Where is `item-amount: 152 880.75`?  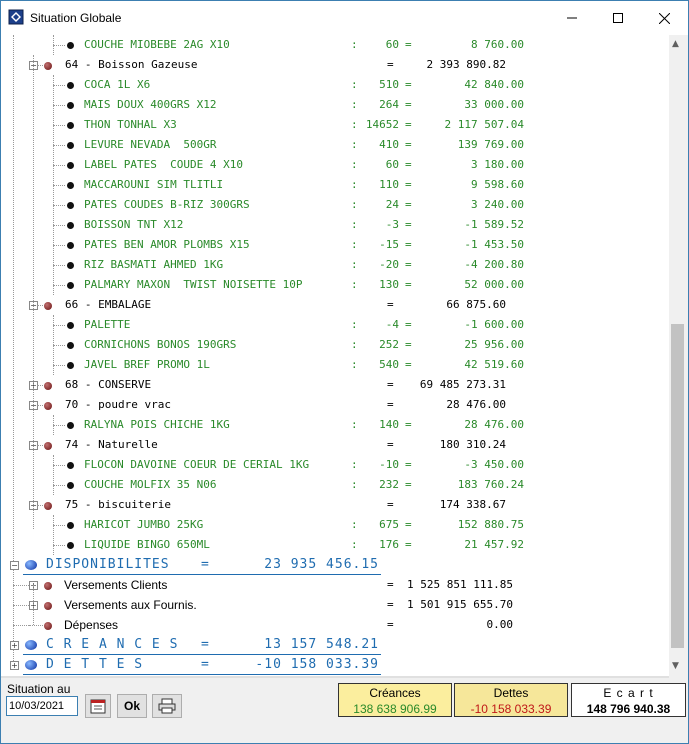
item-amount: 152 880.75 is located at coordinates (490, 524).